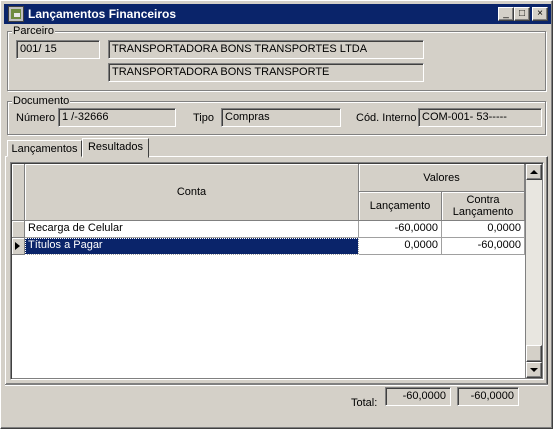 The width and height of the screenshot is (553, 429). Describe the element at coordinates (480, 117) in the screenshot. I see `cod-interno-field: COM-001- 53-----` at that location.